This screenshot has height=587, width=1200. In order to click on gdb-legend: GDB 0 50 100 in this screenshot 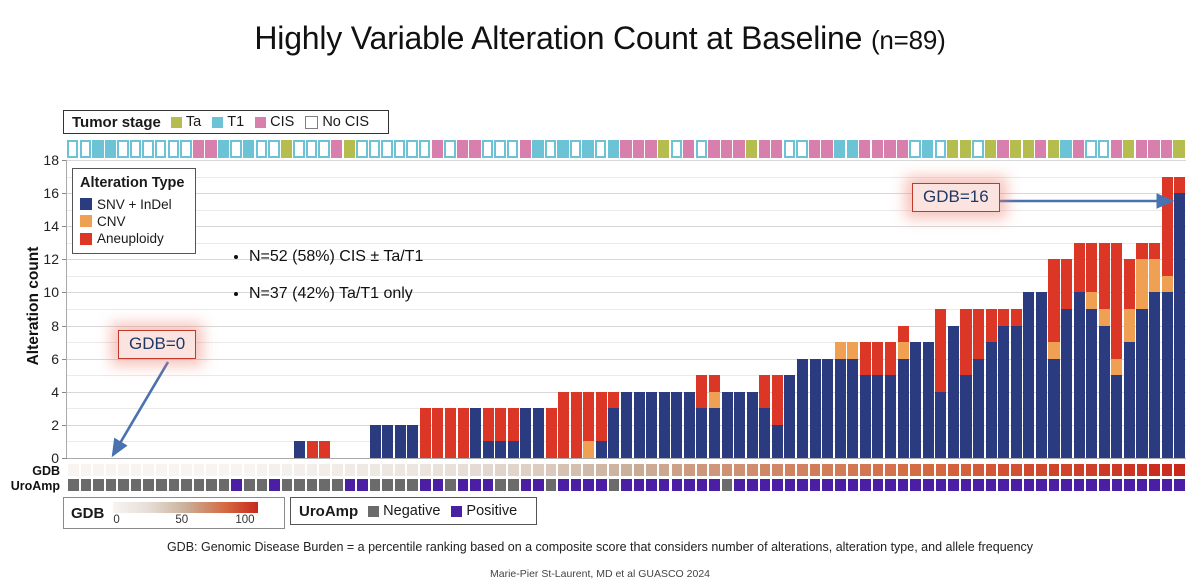, I will do `click(174, 513)`.